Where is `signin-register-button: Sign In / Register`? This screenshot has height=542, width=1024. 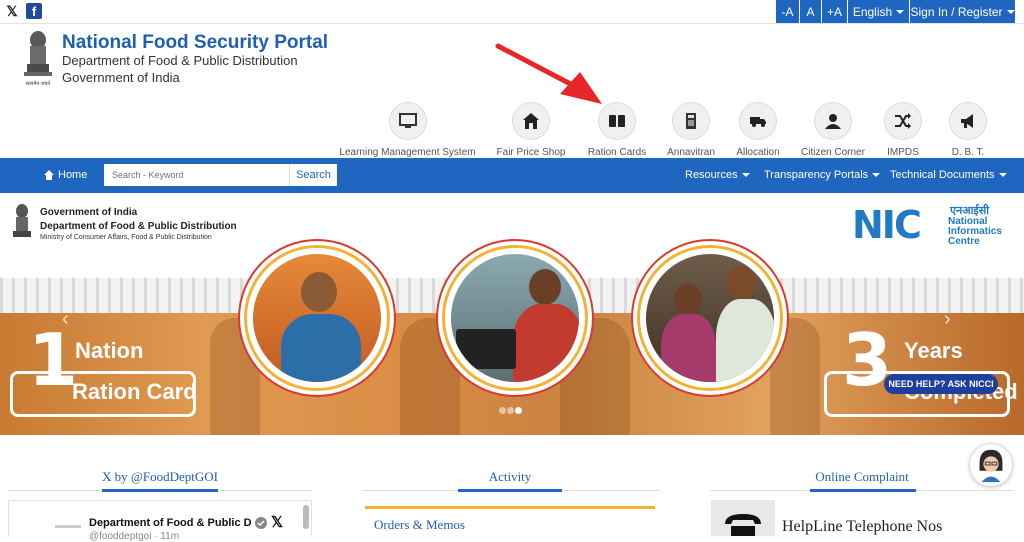 signin-register-button: Sign In / Register is located at coordinates (962, 11).